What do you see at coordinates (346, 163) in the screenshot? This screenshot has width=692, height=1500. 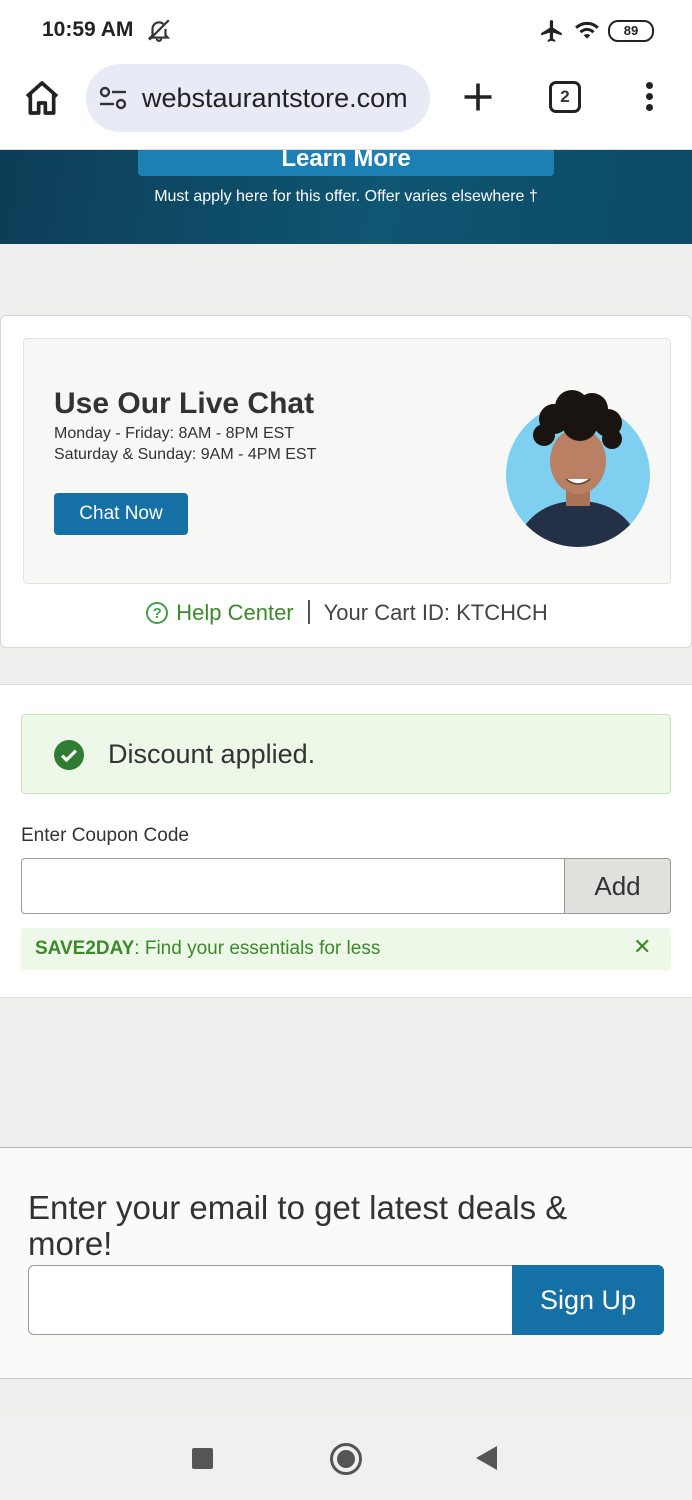 I see `learn-more-button: Learn More` at bounding box center [346, 163].